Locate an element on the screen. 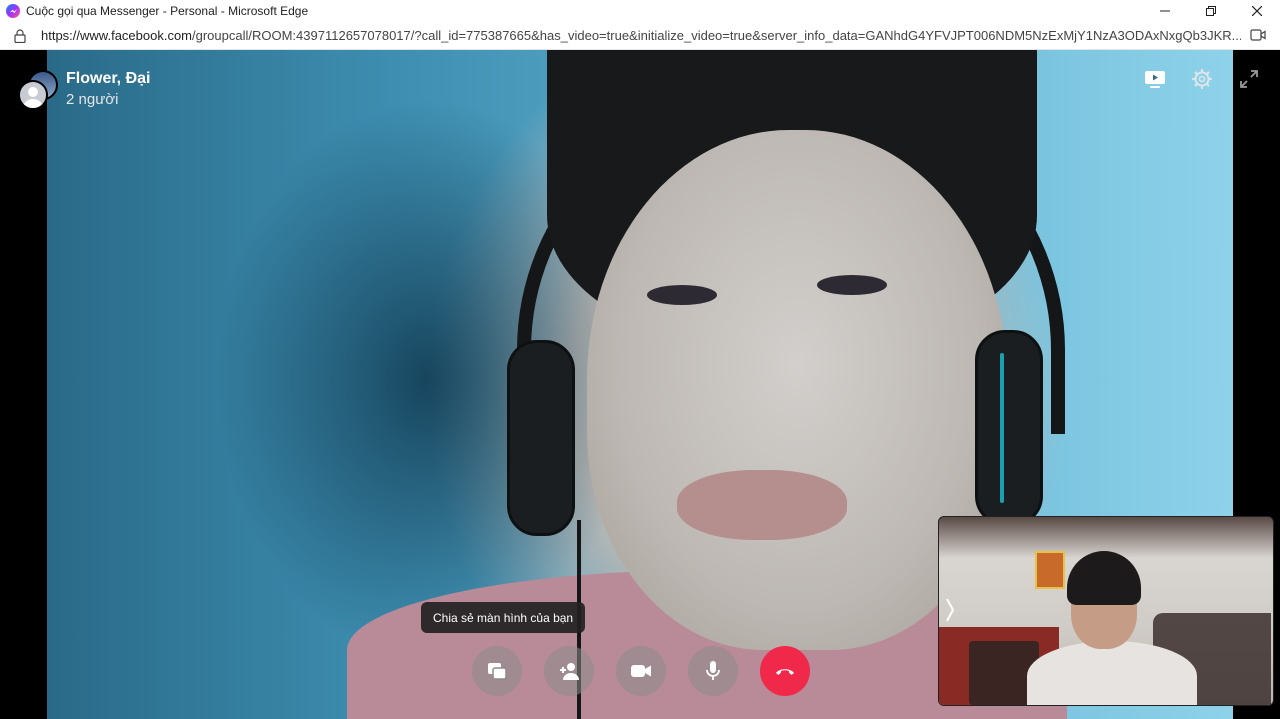 This screenshot has width=1280, height=719. camera-button is located at coordinates (641, 671).